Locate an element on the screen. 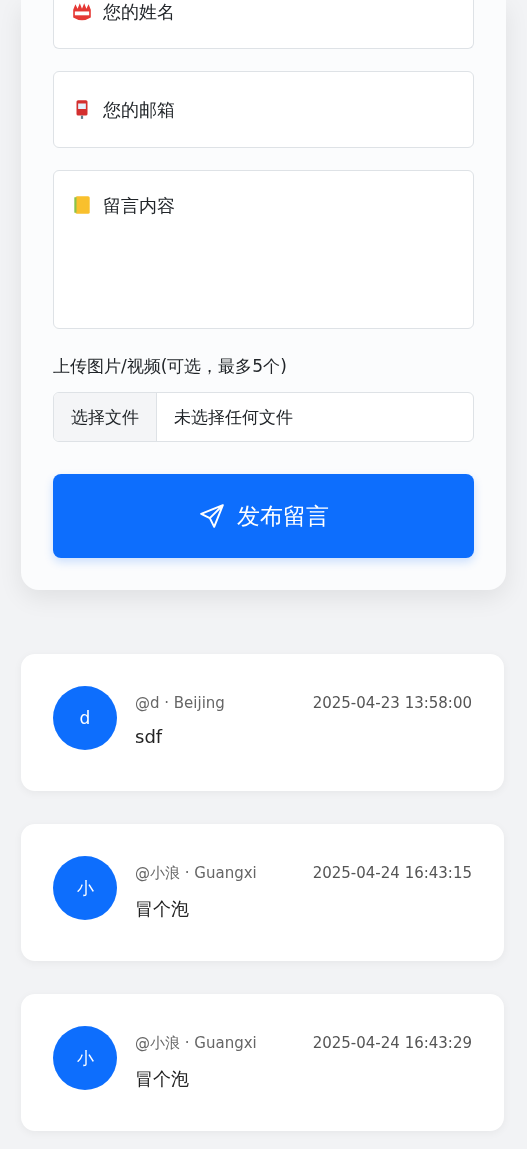 The width and height of the screenshot is (527, 1149). send-icon is located at coordinates (211, 516).